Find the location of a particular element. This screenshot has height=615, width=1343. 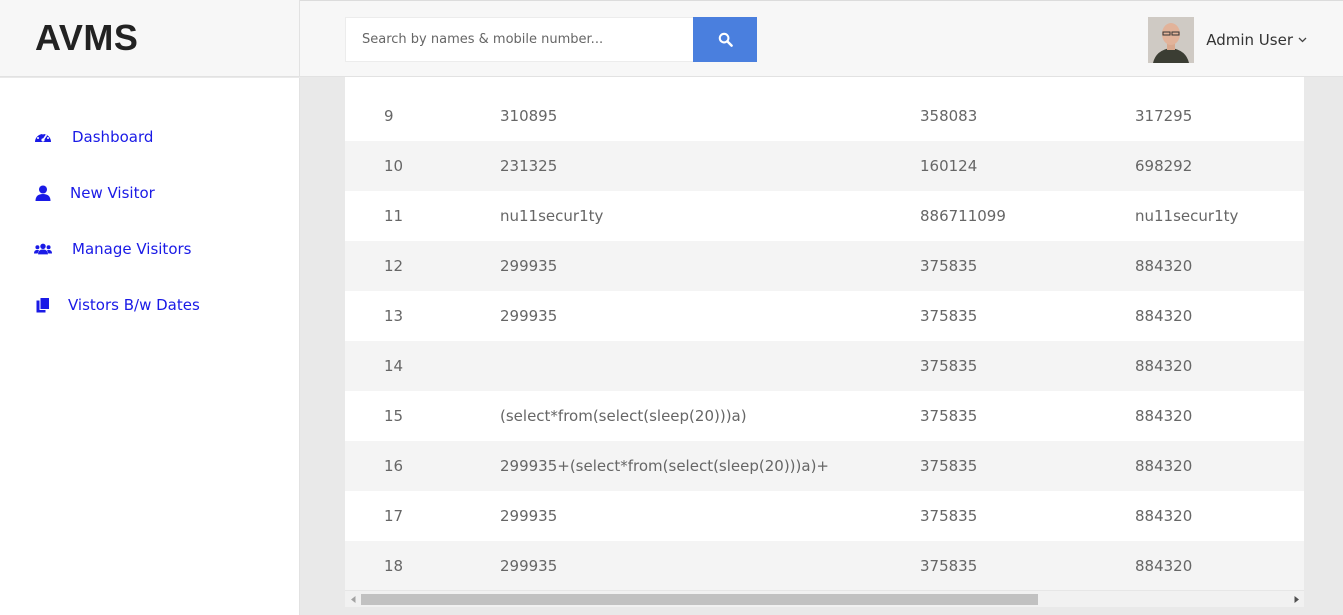

table-row: 10 231325 160124 698292 is located at coordinates (824, 166).